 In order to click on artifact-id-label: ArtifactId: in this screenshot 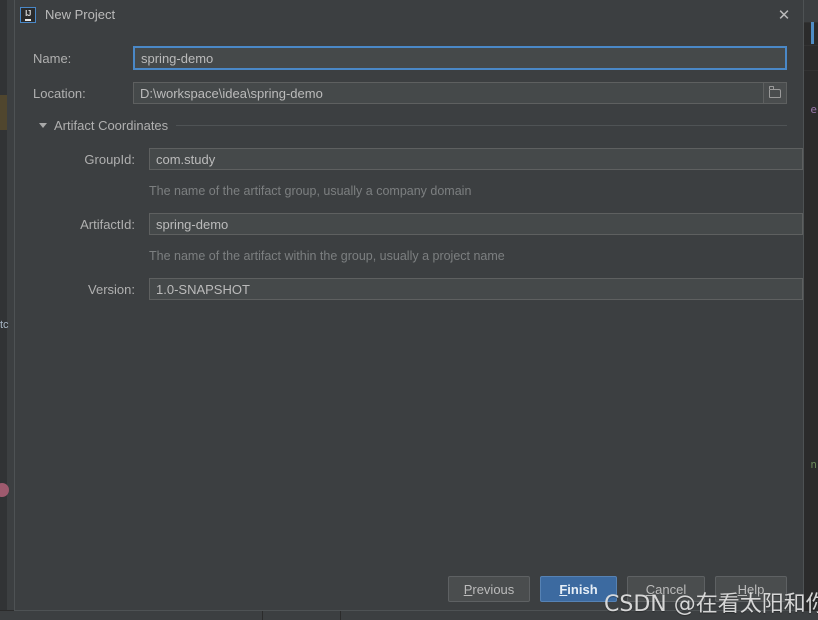, I will do `click(107, 224)`.